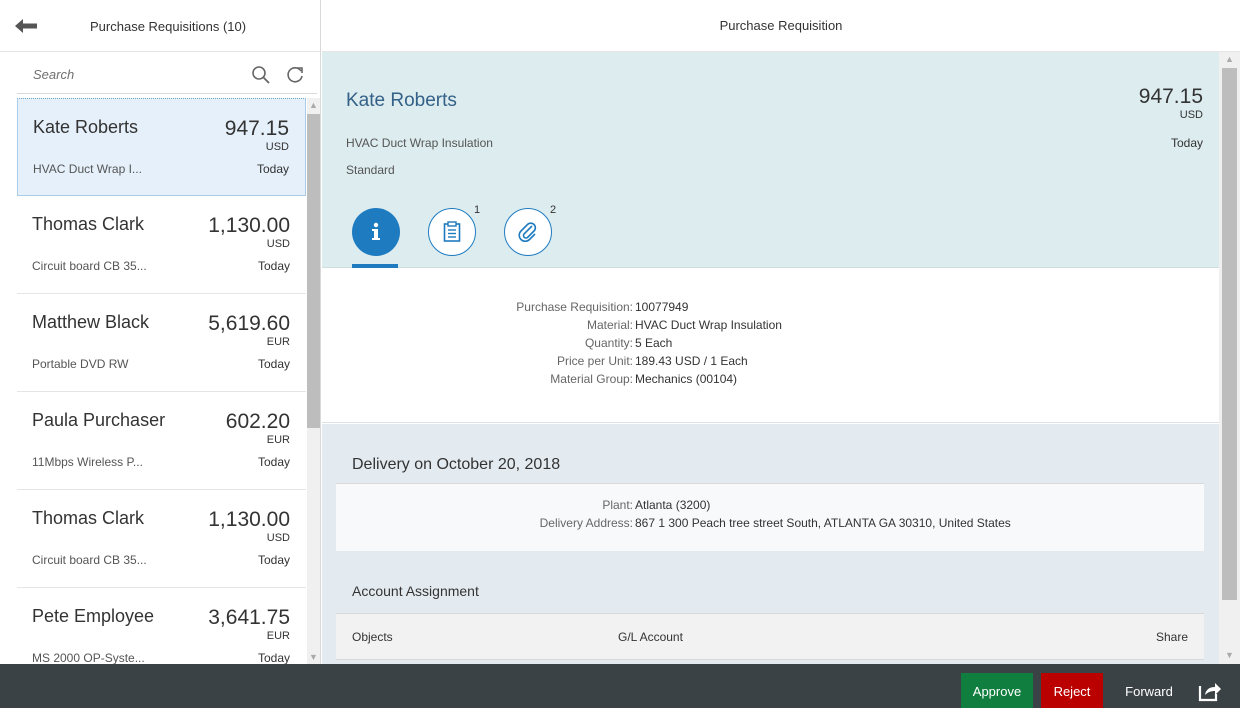 The height and width of the screenshot is (708, 1240). Describe the element at coordinates (594, 361) in the screenshot. I see `form-label: Price per Unit:` at that location.